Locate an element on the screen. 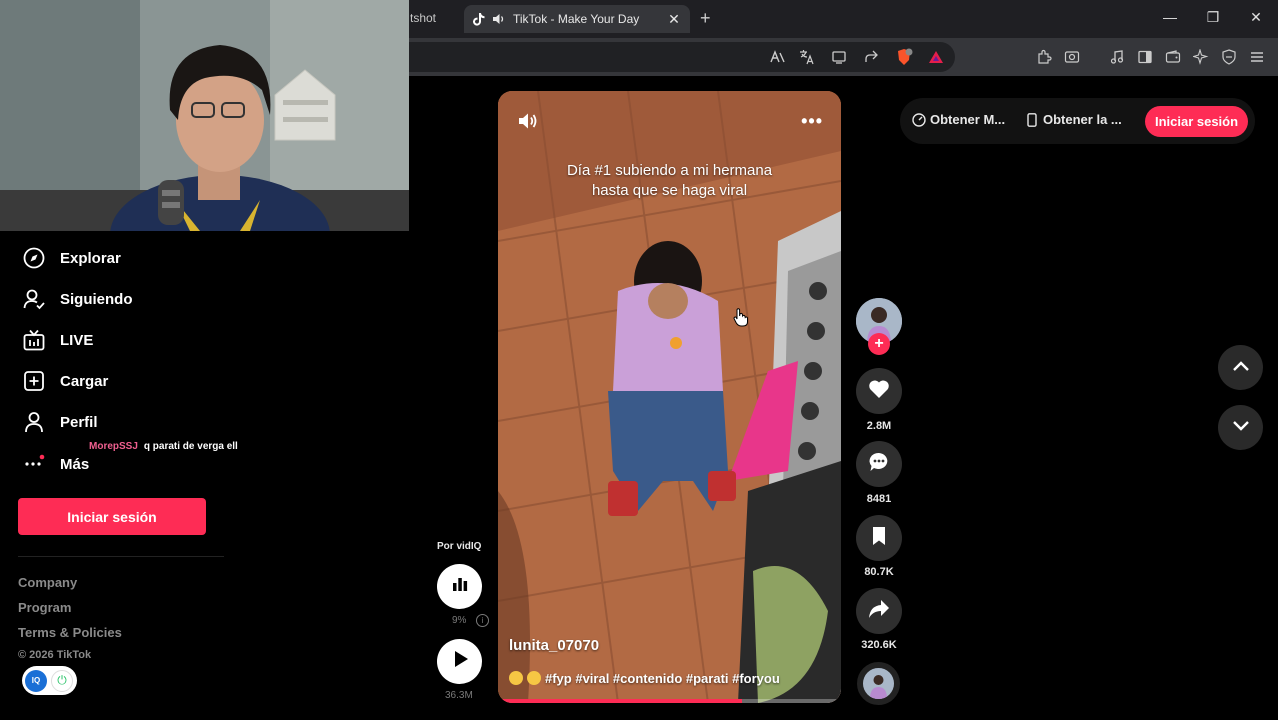  sidebar-item-perfil: Perfil is located at coordinates (60, 422).